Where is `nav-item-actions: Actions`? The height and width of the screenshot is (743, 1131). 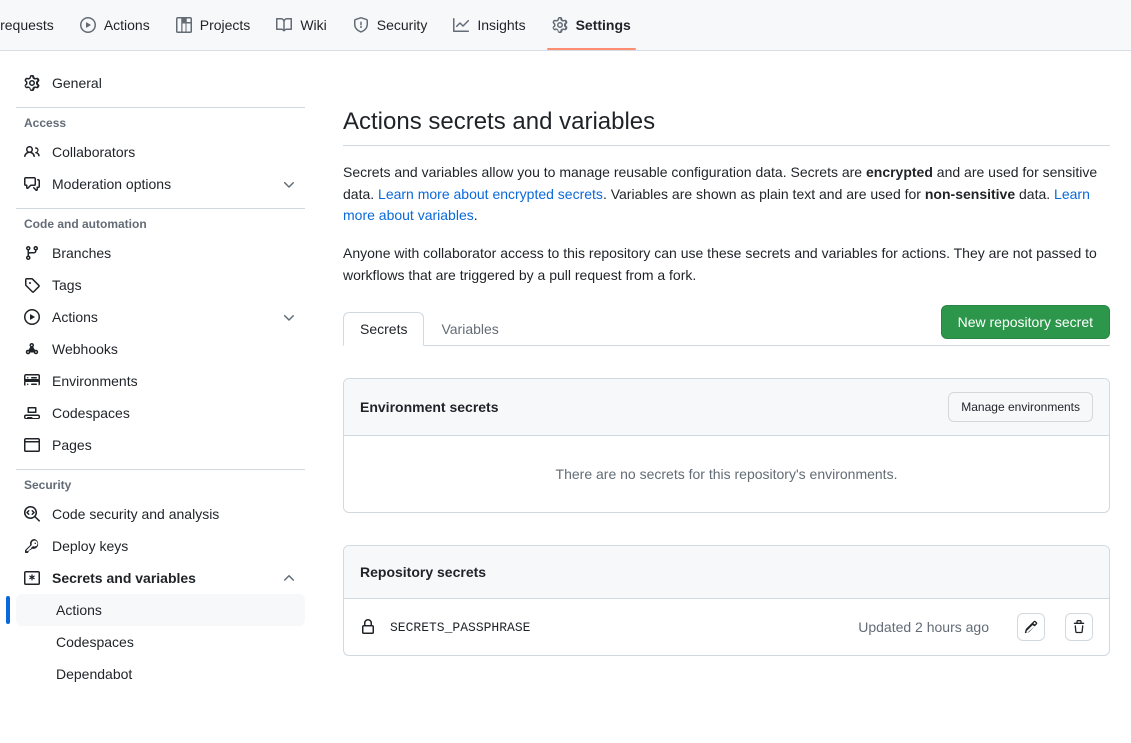 nav-item-actions: Actions is located at coordinates (115, 25).